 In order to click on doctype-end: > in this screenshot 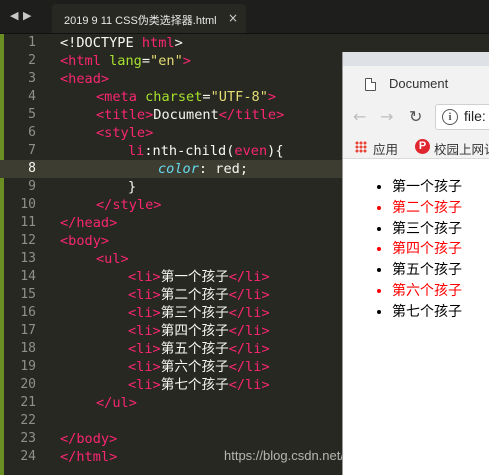, I will do `click(178, 43)`.